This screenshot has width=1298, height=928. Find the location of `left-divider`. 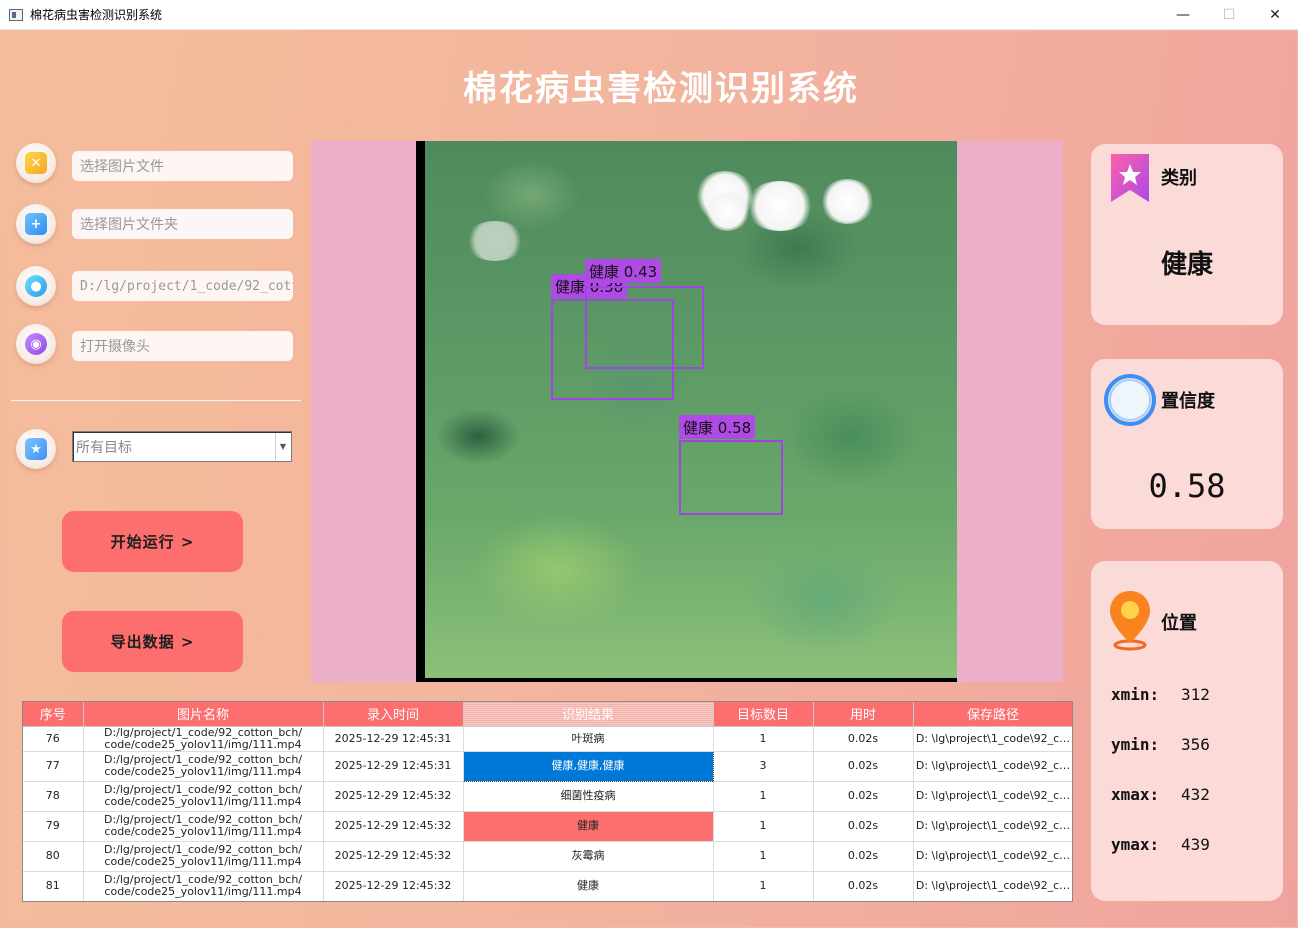

left-divider is located at coordinates (156, 400).